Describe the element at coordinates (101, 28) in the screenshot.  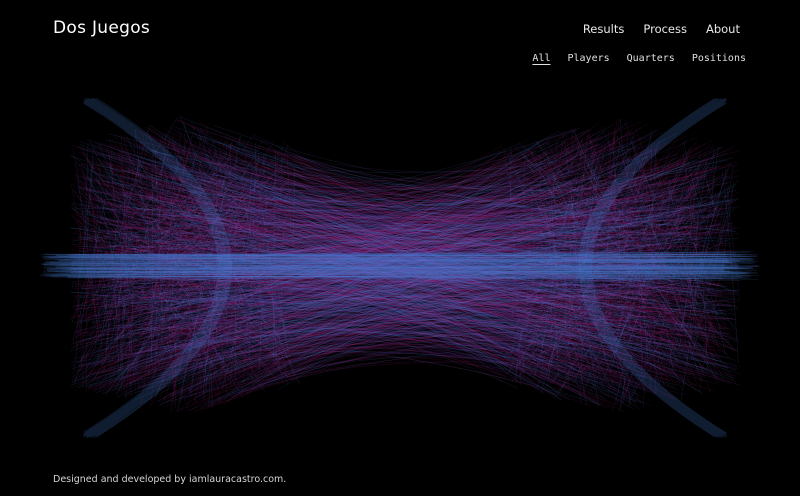
I see `site-title: Dos Juegos` at that location.